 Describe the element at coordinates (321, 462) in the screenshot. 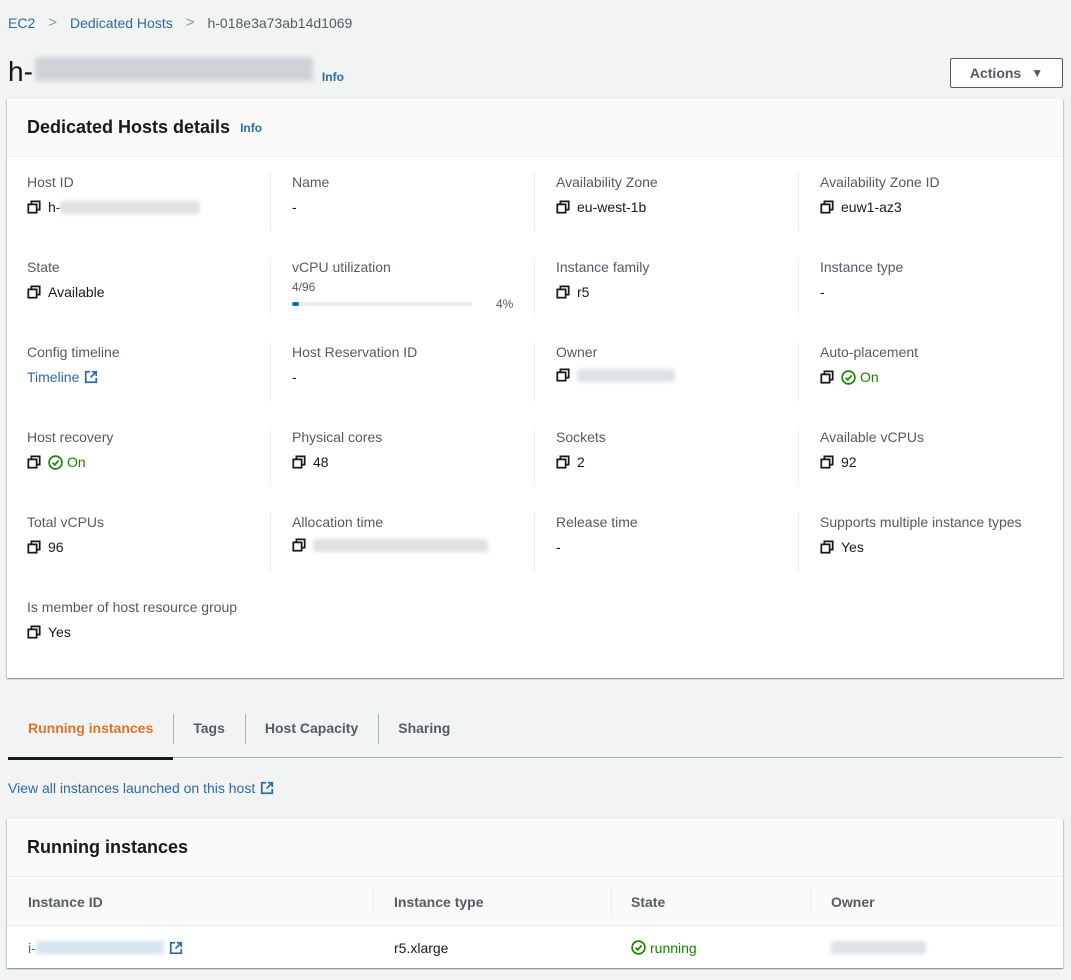

I see `physical-cores-value: 48` at that location.